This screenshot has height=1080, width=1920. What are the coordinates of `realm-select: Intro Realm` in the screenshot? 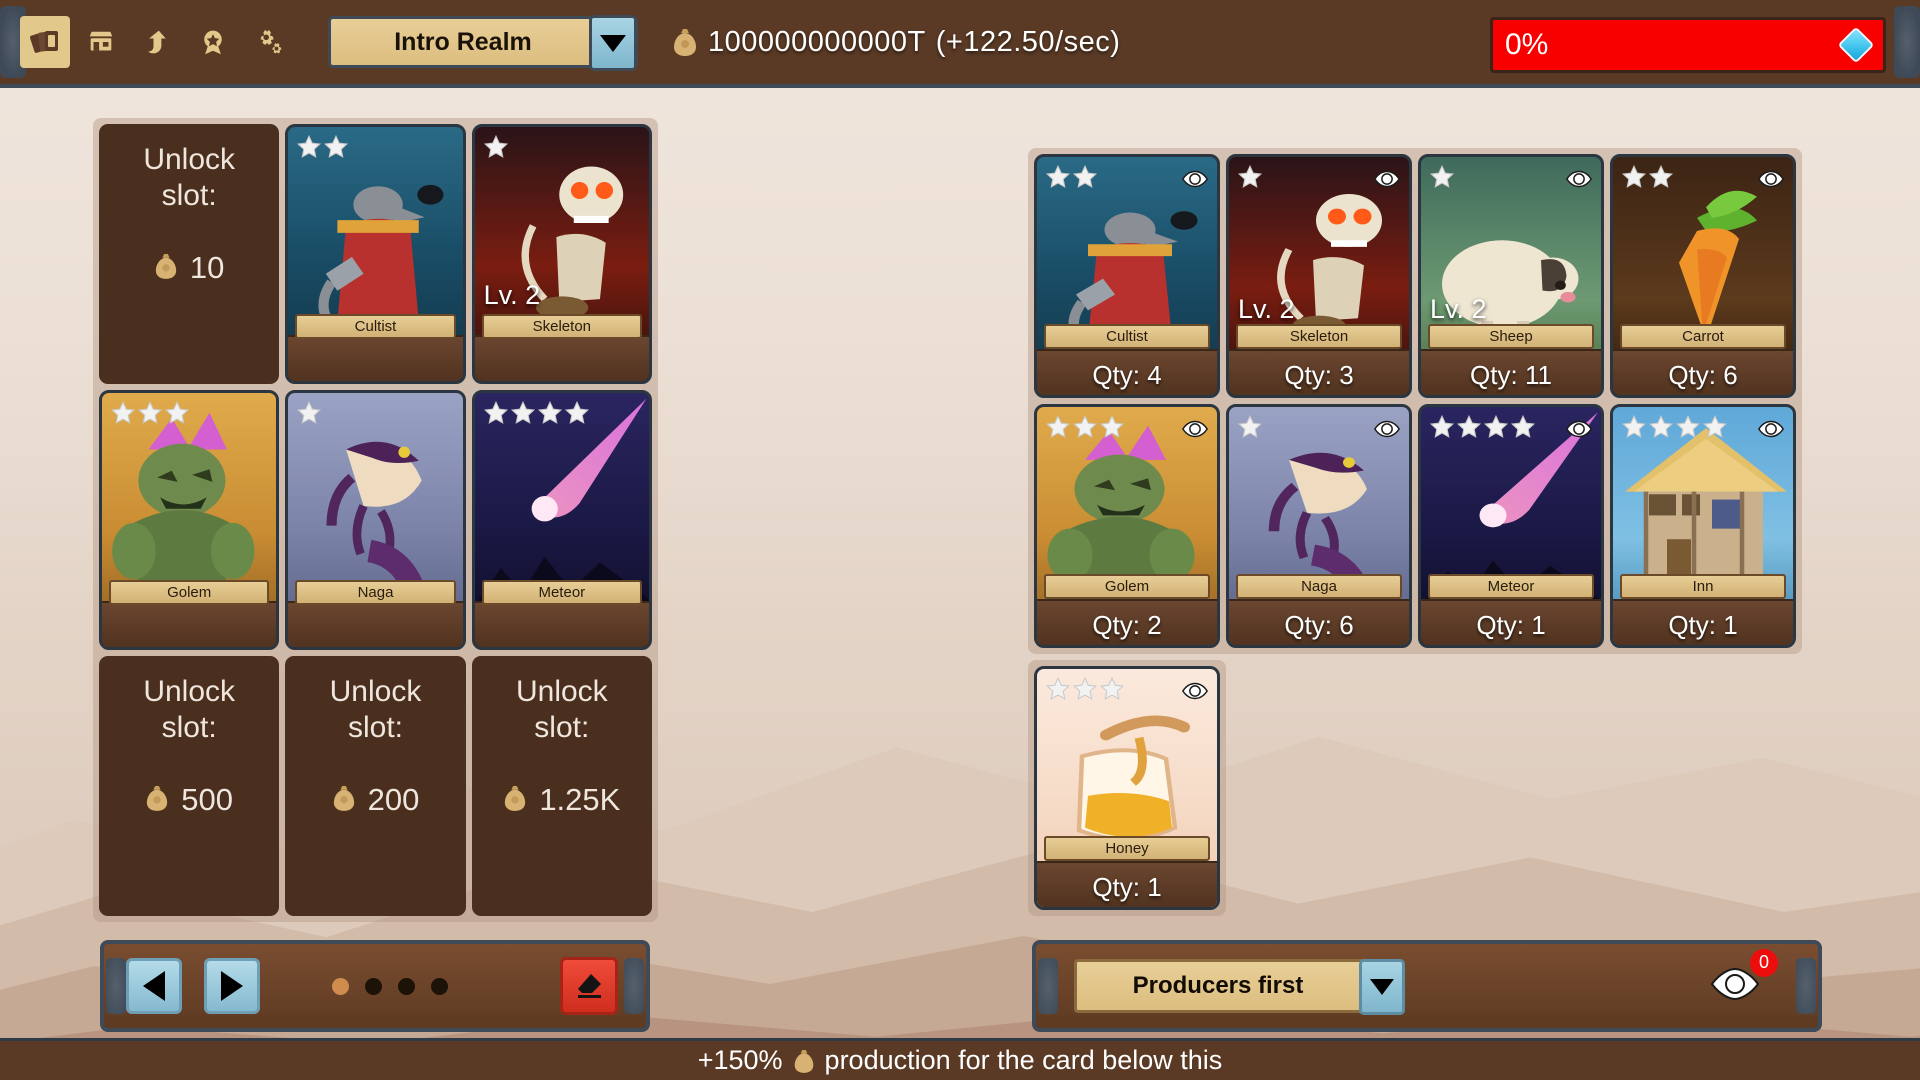 It's located at (483, 43).